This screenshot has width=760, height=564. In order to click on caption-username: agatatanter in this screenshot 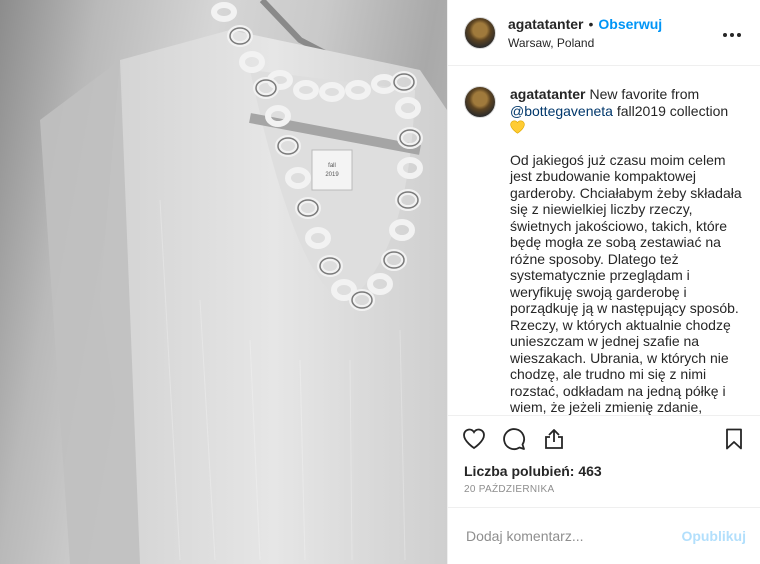, I will do `click(547, 94)`.